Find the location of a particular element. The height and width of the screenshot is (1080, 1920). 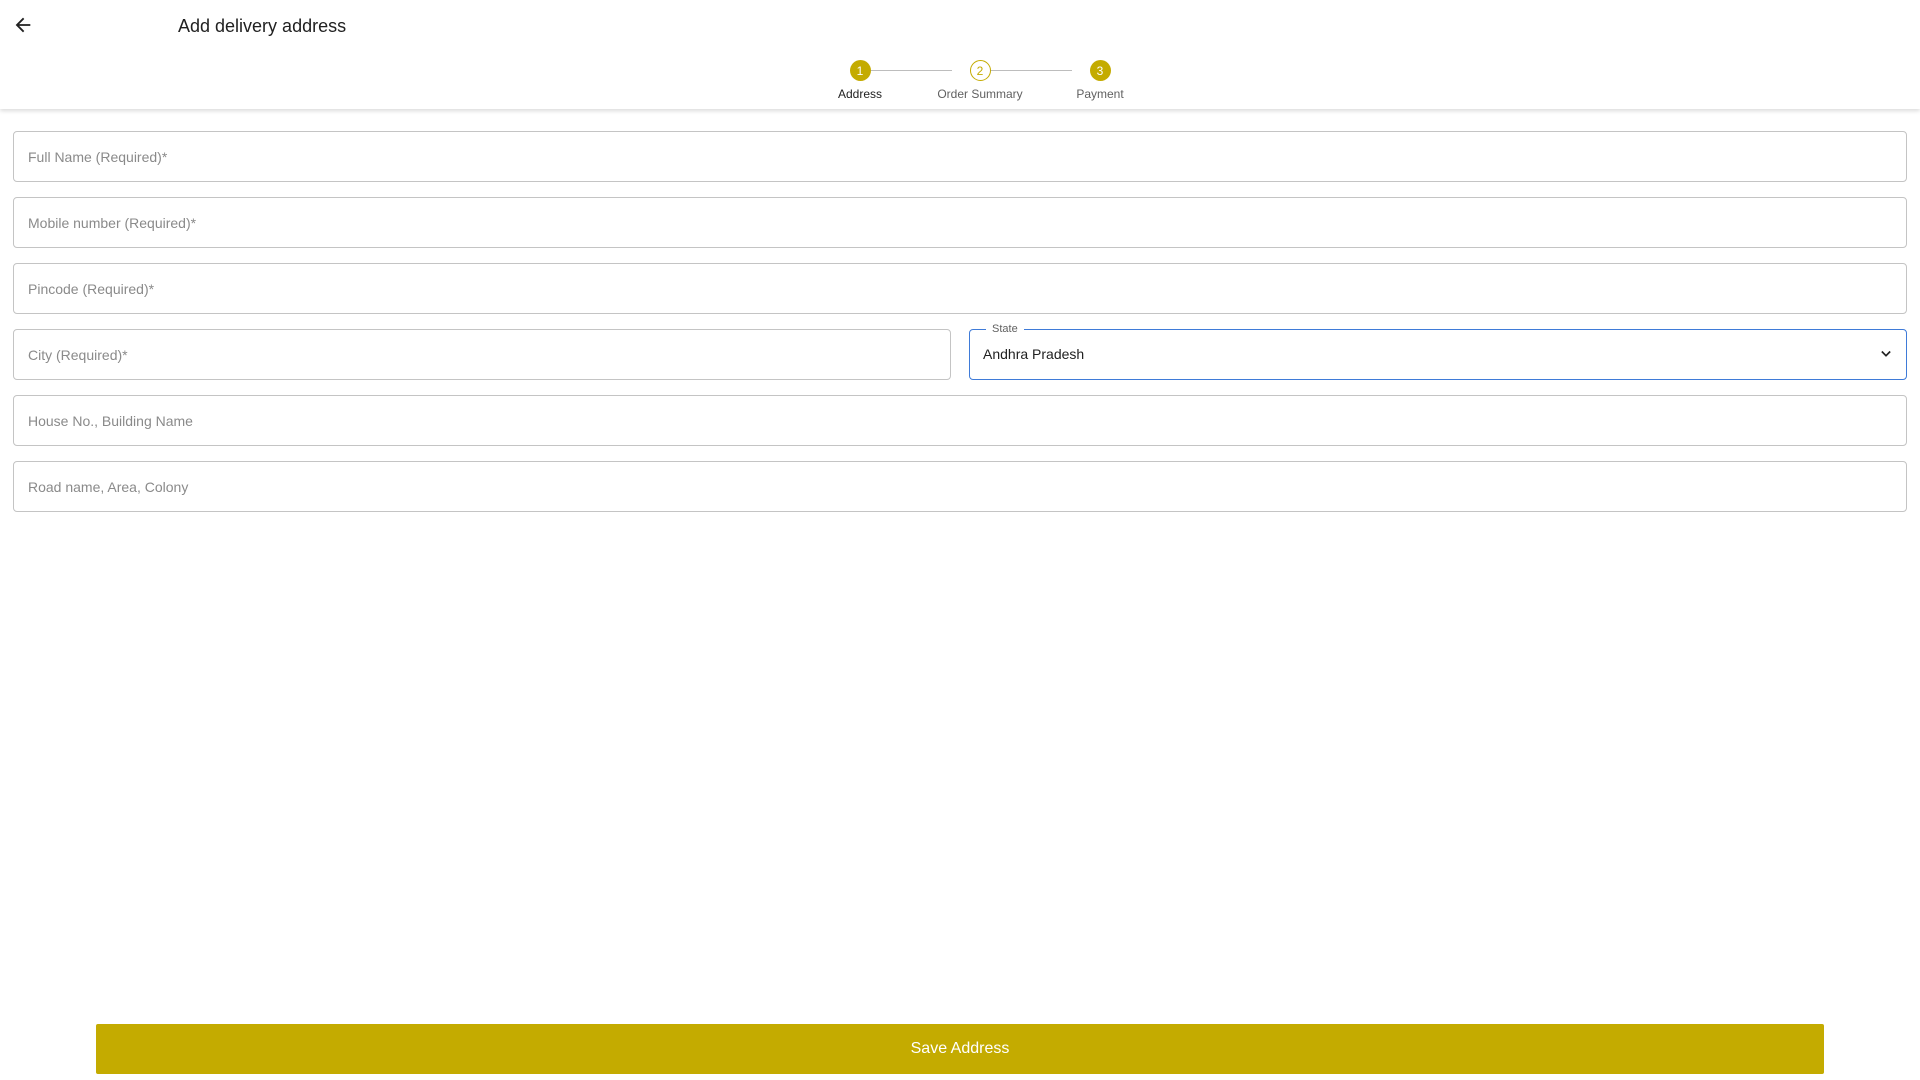

step-label: Payment is located at coordinates (1100, 94).